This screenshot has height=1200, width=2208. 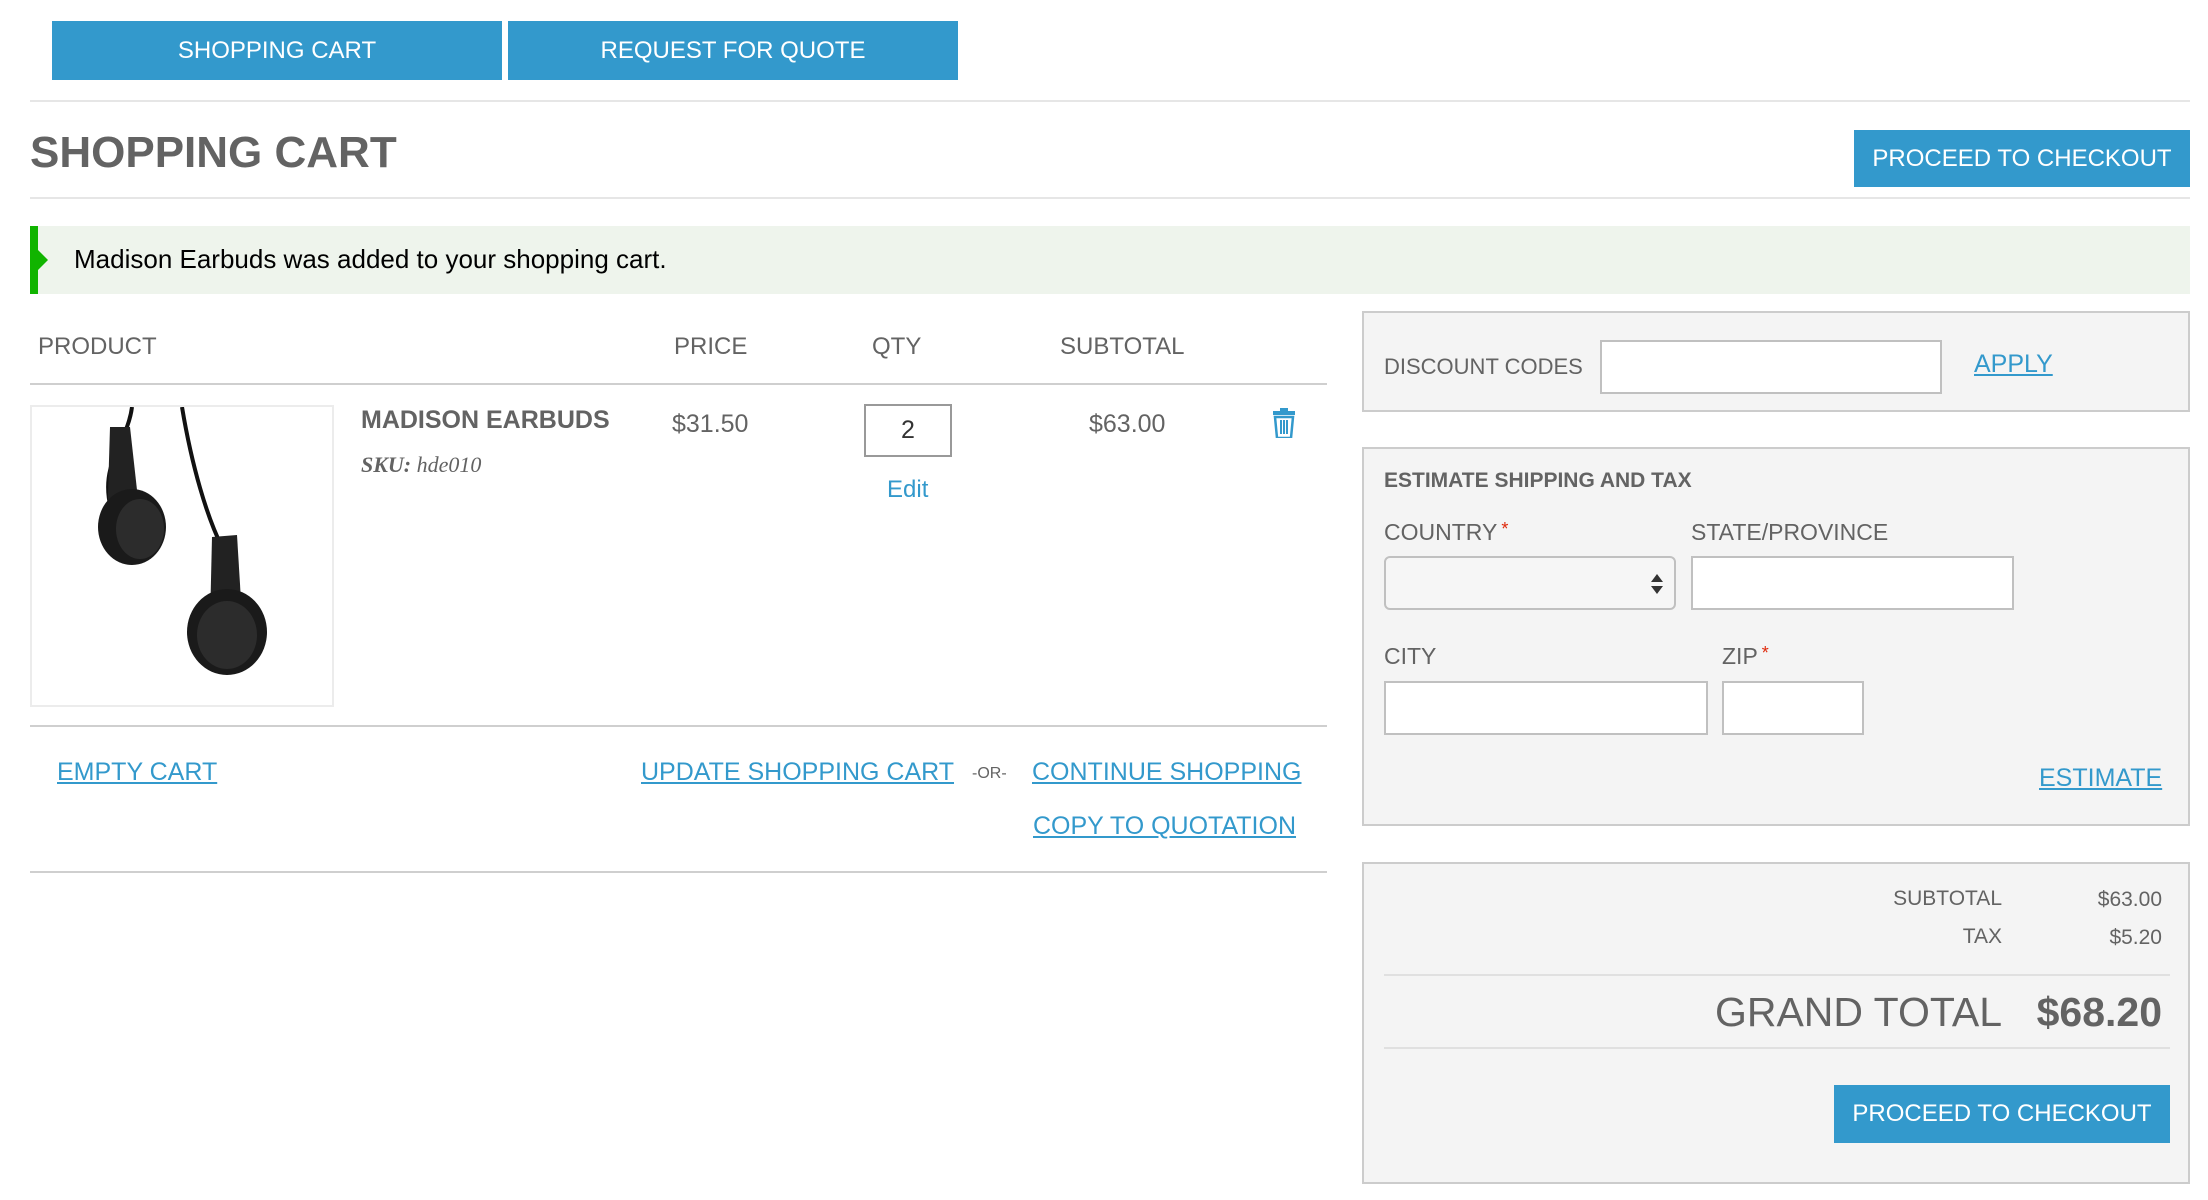 What do you see at coordinates (711, 346) in the screenshot?
I see `column-header-price: PRICE` at bounding box center [711, 346].